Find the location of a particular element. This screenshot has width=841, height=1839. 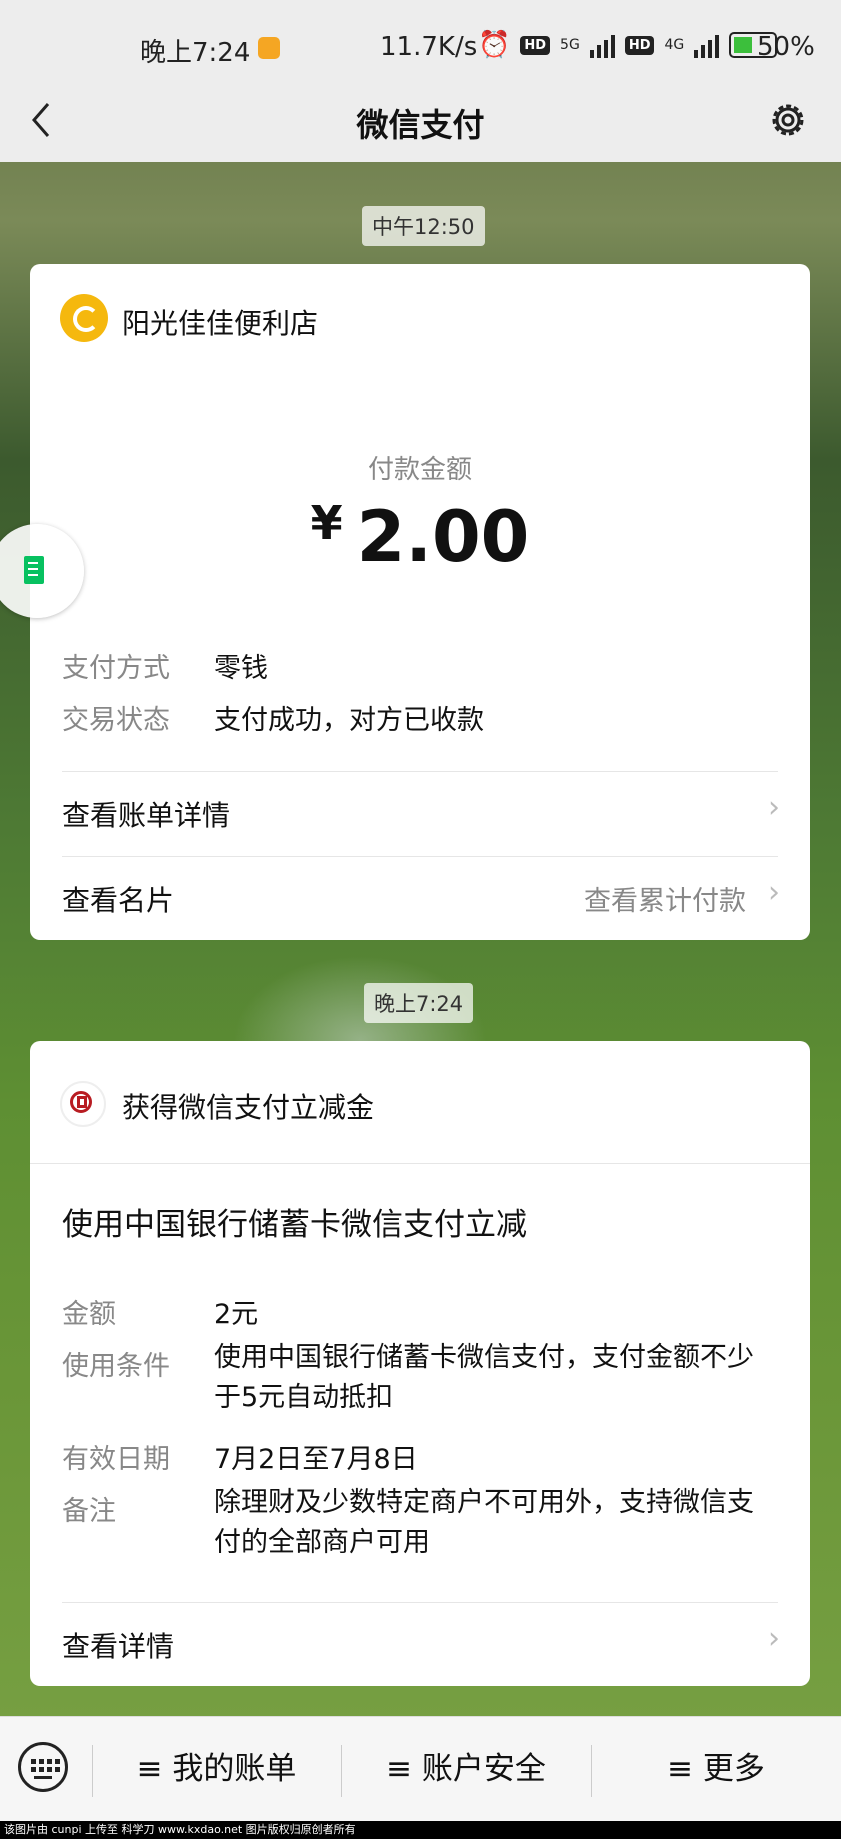

amount-label: 付款金额 is located at coordinates (419, 470).